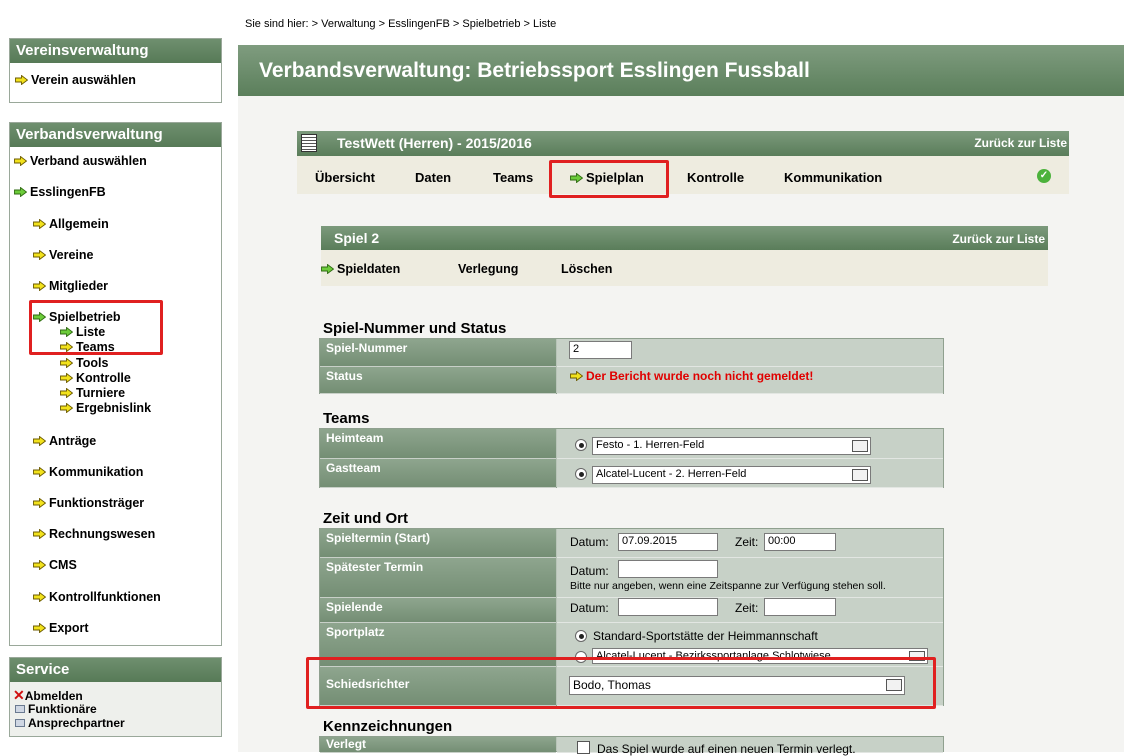  Describe the element at coordinates (1044, 176) in the screenshot. I see `check-icon: ✓` at that location.